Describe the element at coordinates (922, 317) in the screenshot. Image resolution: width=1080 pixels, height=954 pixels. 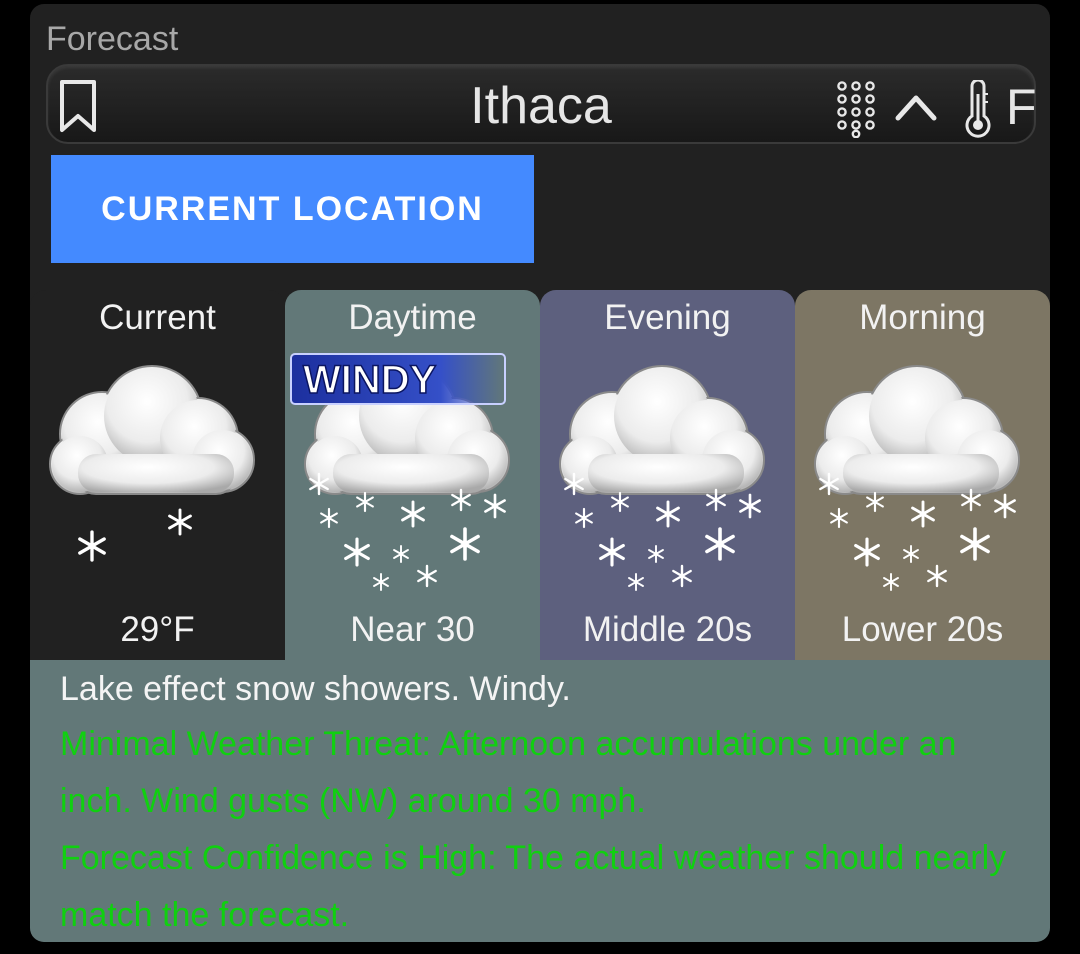
I see `period-label: Morning` at that location.